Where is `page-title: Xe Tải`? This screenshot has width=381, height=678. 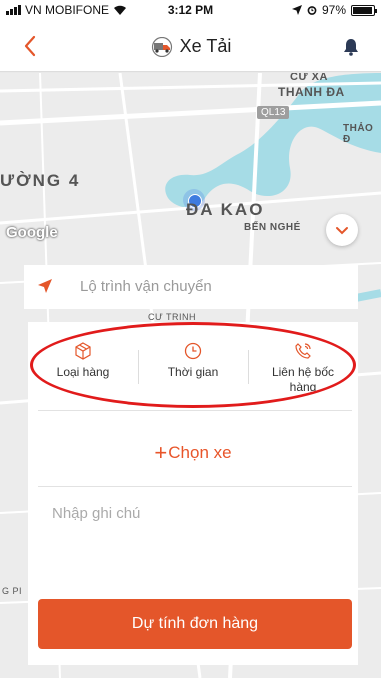
page-title: Xe Tải is located at coordinates (190, 46).